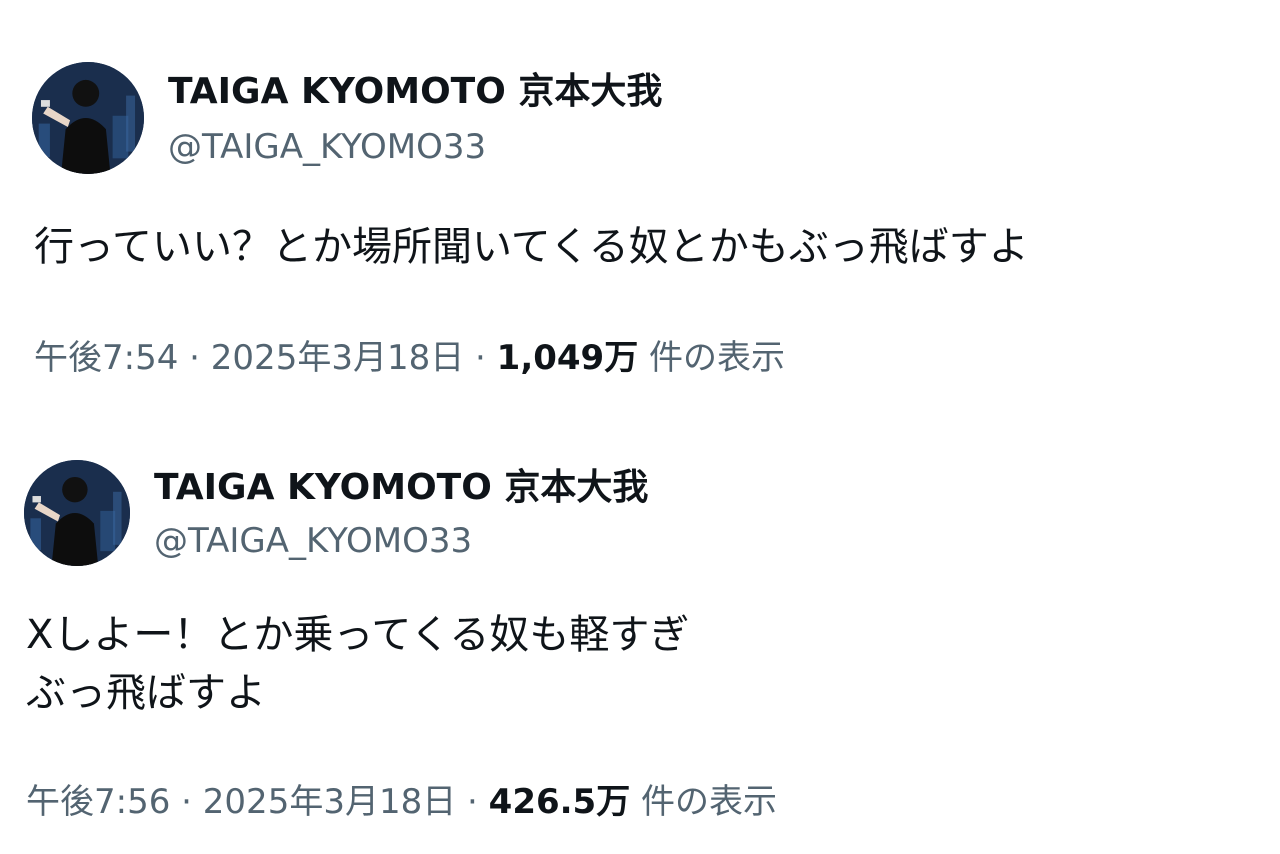  Describe the element at coordinates (106, 358) in the screenshot. I see `tweet-time: 午後7:54` at that location.